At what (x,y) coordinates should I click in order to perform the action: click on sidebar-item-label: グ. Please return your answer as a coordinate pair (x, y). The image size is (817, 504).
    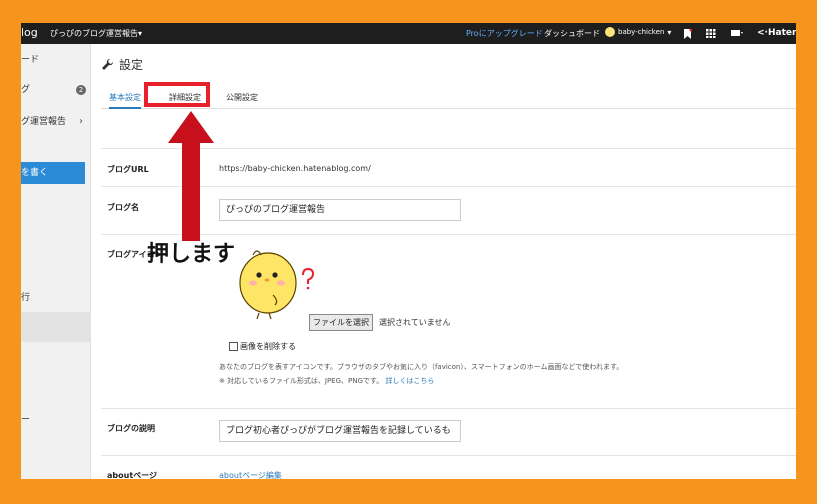
    Looking at the image, I should click on (26, 90).